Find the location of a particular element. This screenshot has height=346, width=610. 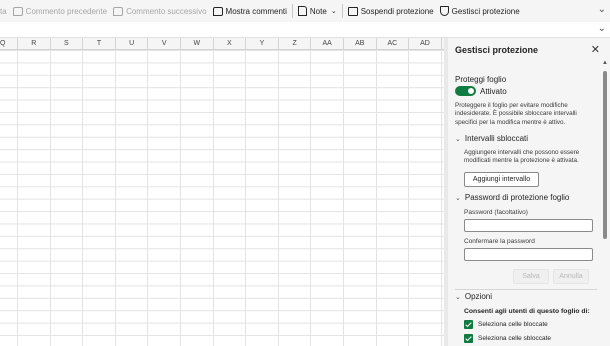

partial-button-label: ta is located at coordinates (3, 11).